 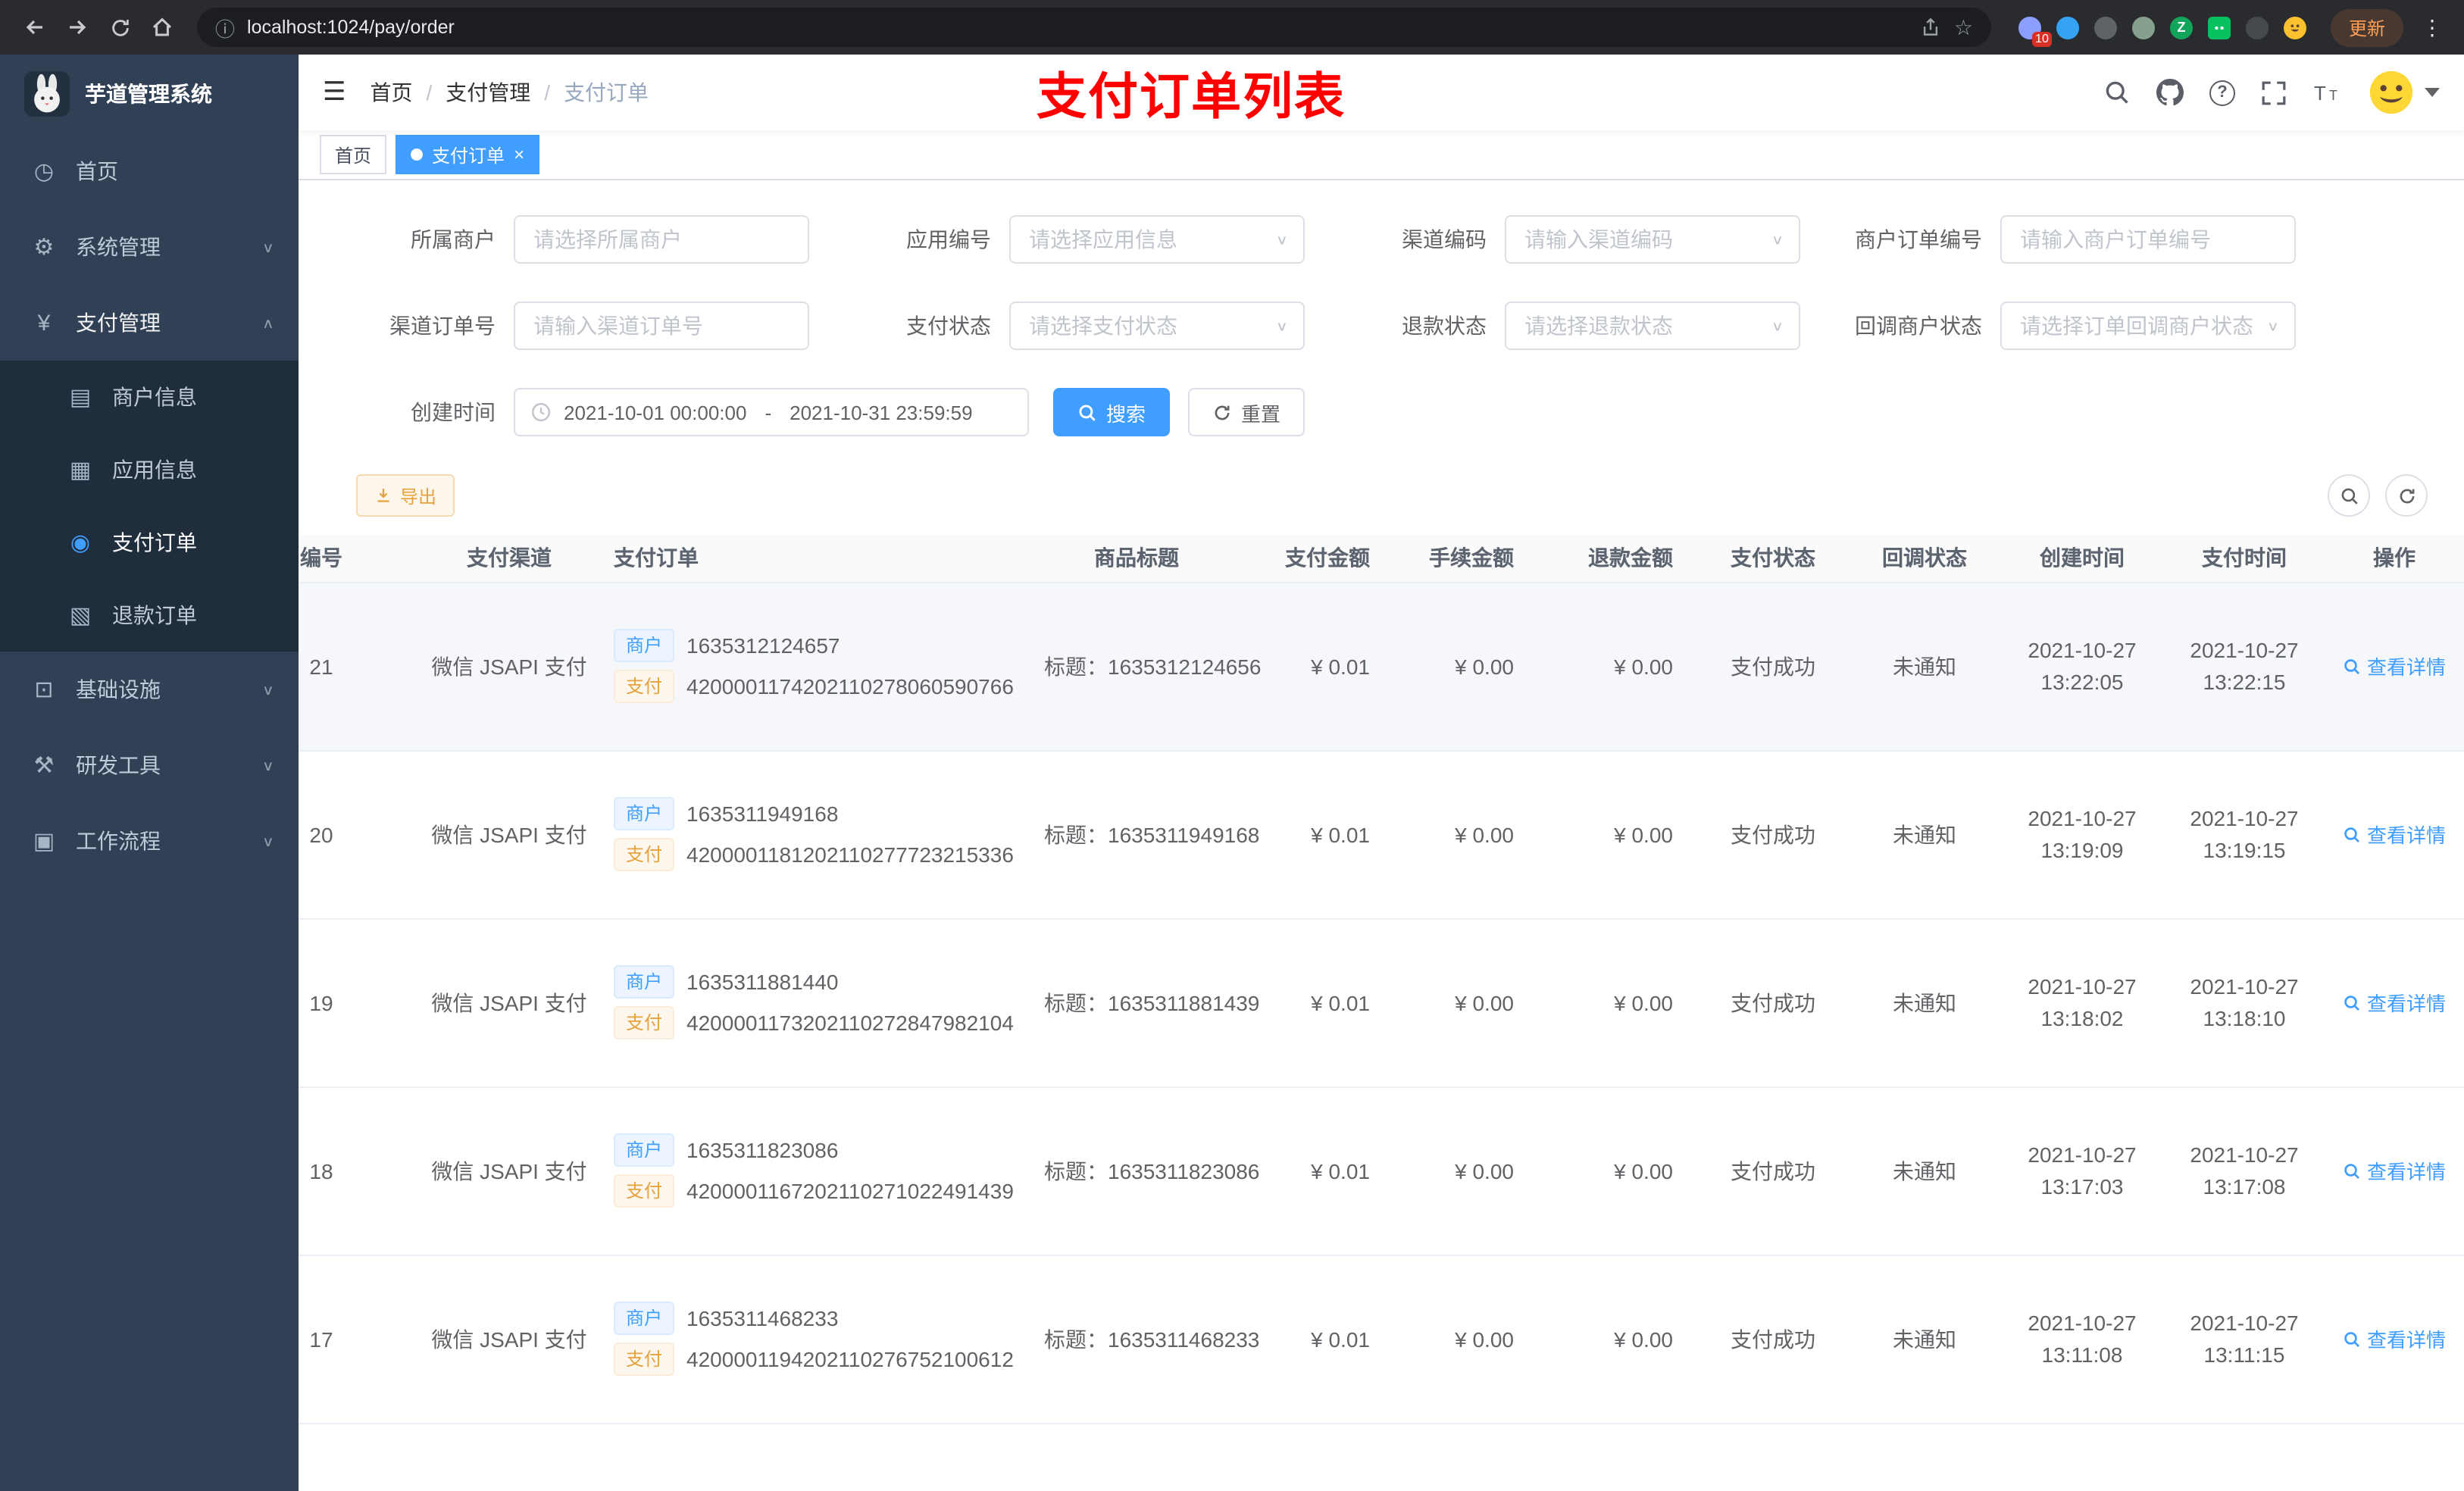 I want to click on yen-icon: ¥, so click(x=44, y=323).